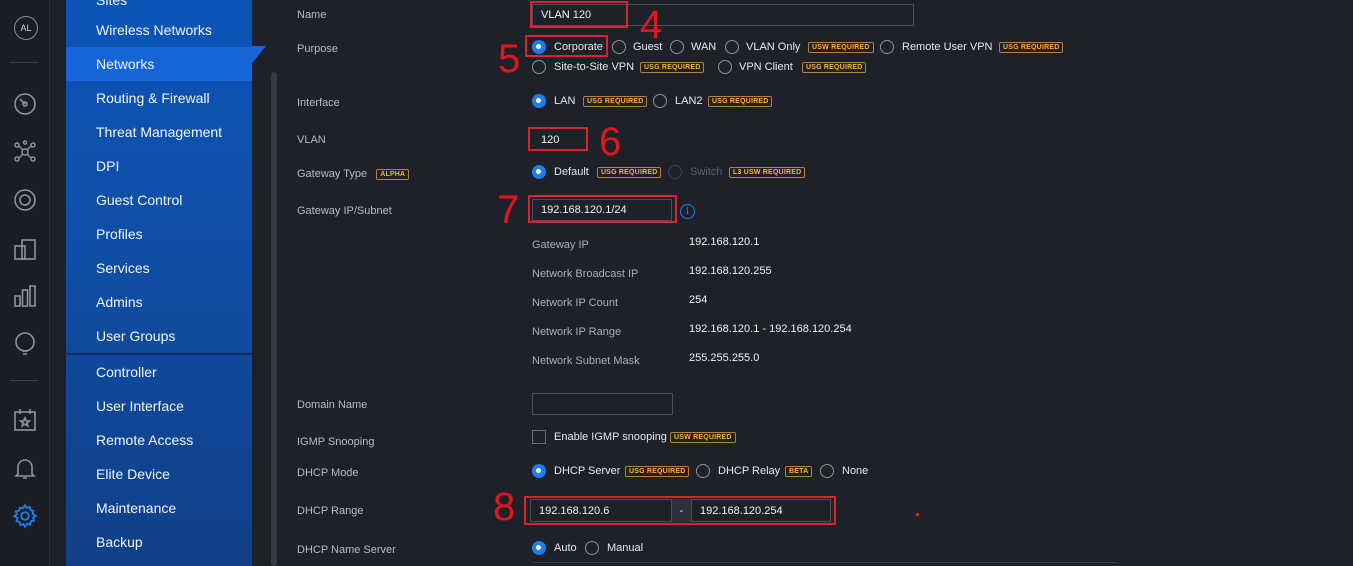 The image size is (1353, 566). What do you see at coordinates (159, 234) in the screenshot?
I see `sidebar-item-profiles: Profiles` at bounding box center [159, 234].